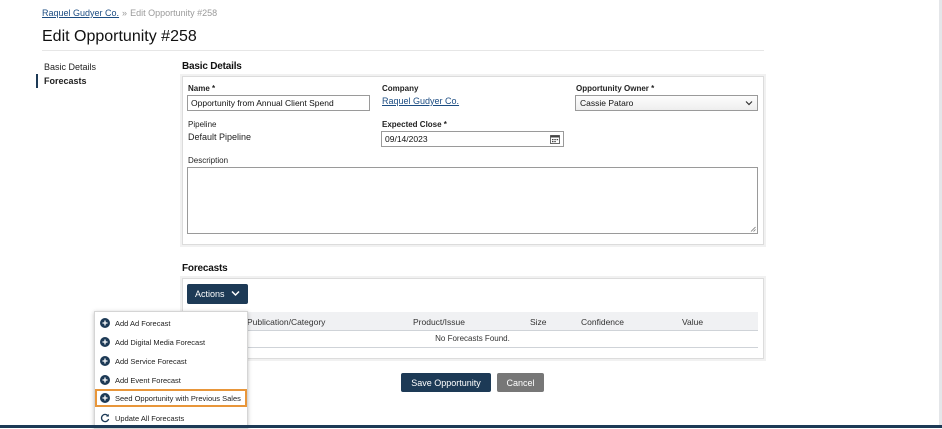  What do you see at coordinates (148, 380) in the screenshot?
I see `menu-item-label: Add Event Forecast` at bounding box center [148, 380].